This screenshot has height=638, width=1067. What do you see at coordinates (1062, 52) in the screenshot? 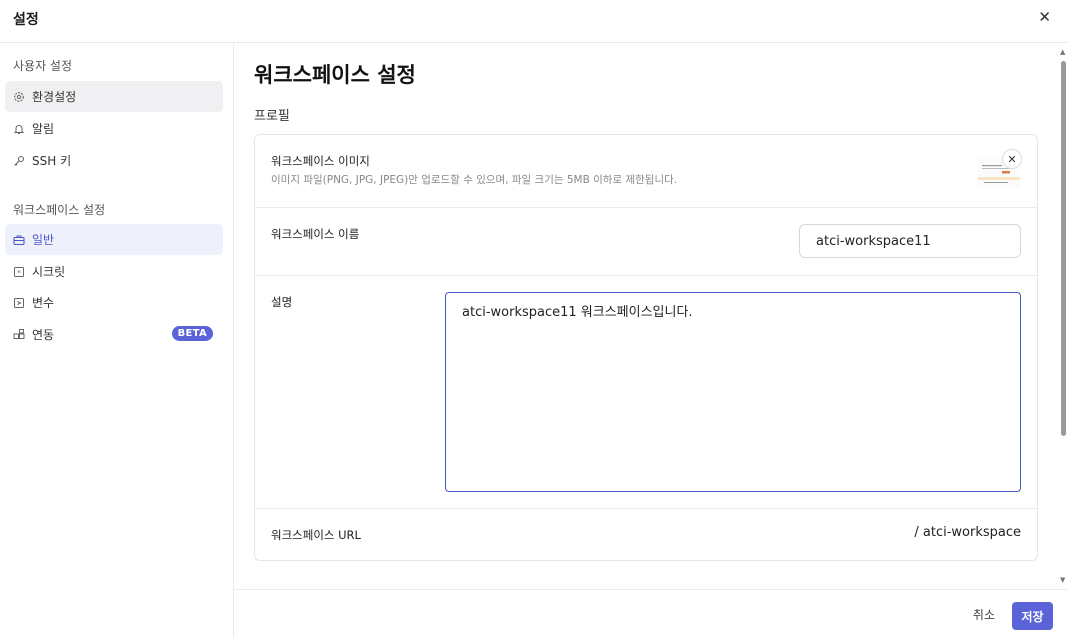
I see `scroll-up-icon: ▲` at bounding box center [1062, 52].